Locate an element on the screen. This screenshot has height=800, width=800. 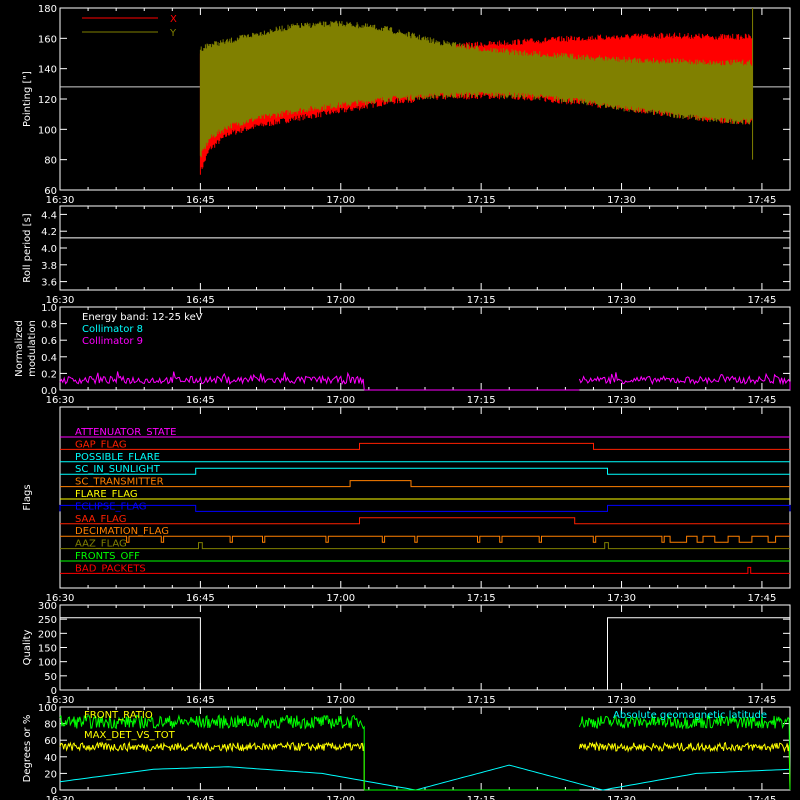
flag-line-bad-packets is located at coordinates (425, 570).